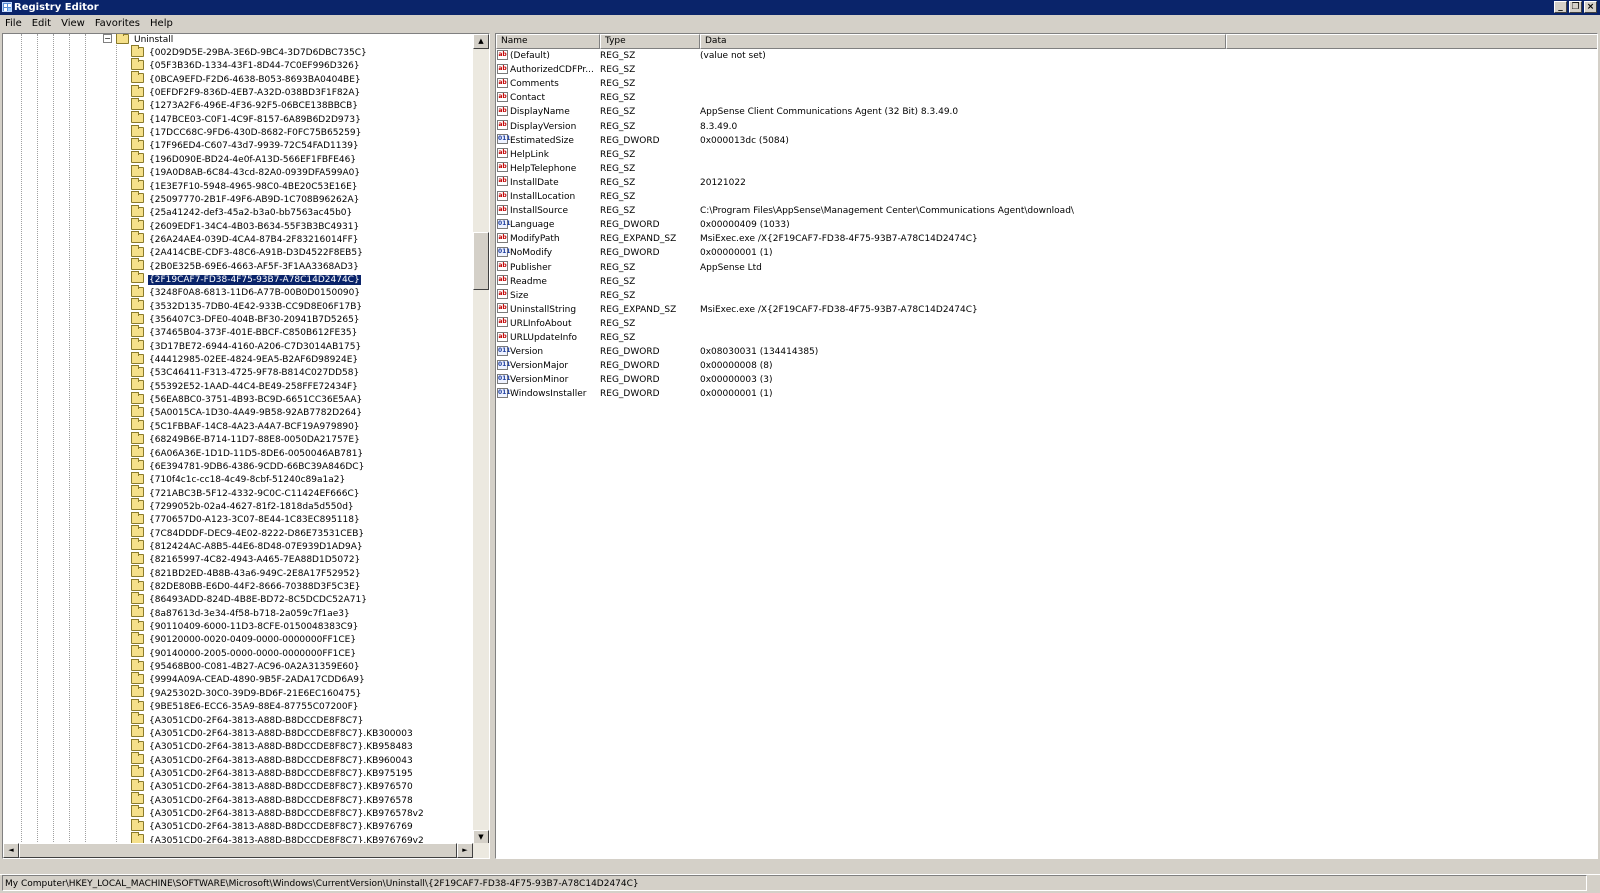  What do you see at coordinates (161, 23) in the screenshot?
I see `menu-help: Help` at bounding box center [161, 23].